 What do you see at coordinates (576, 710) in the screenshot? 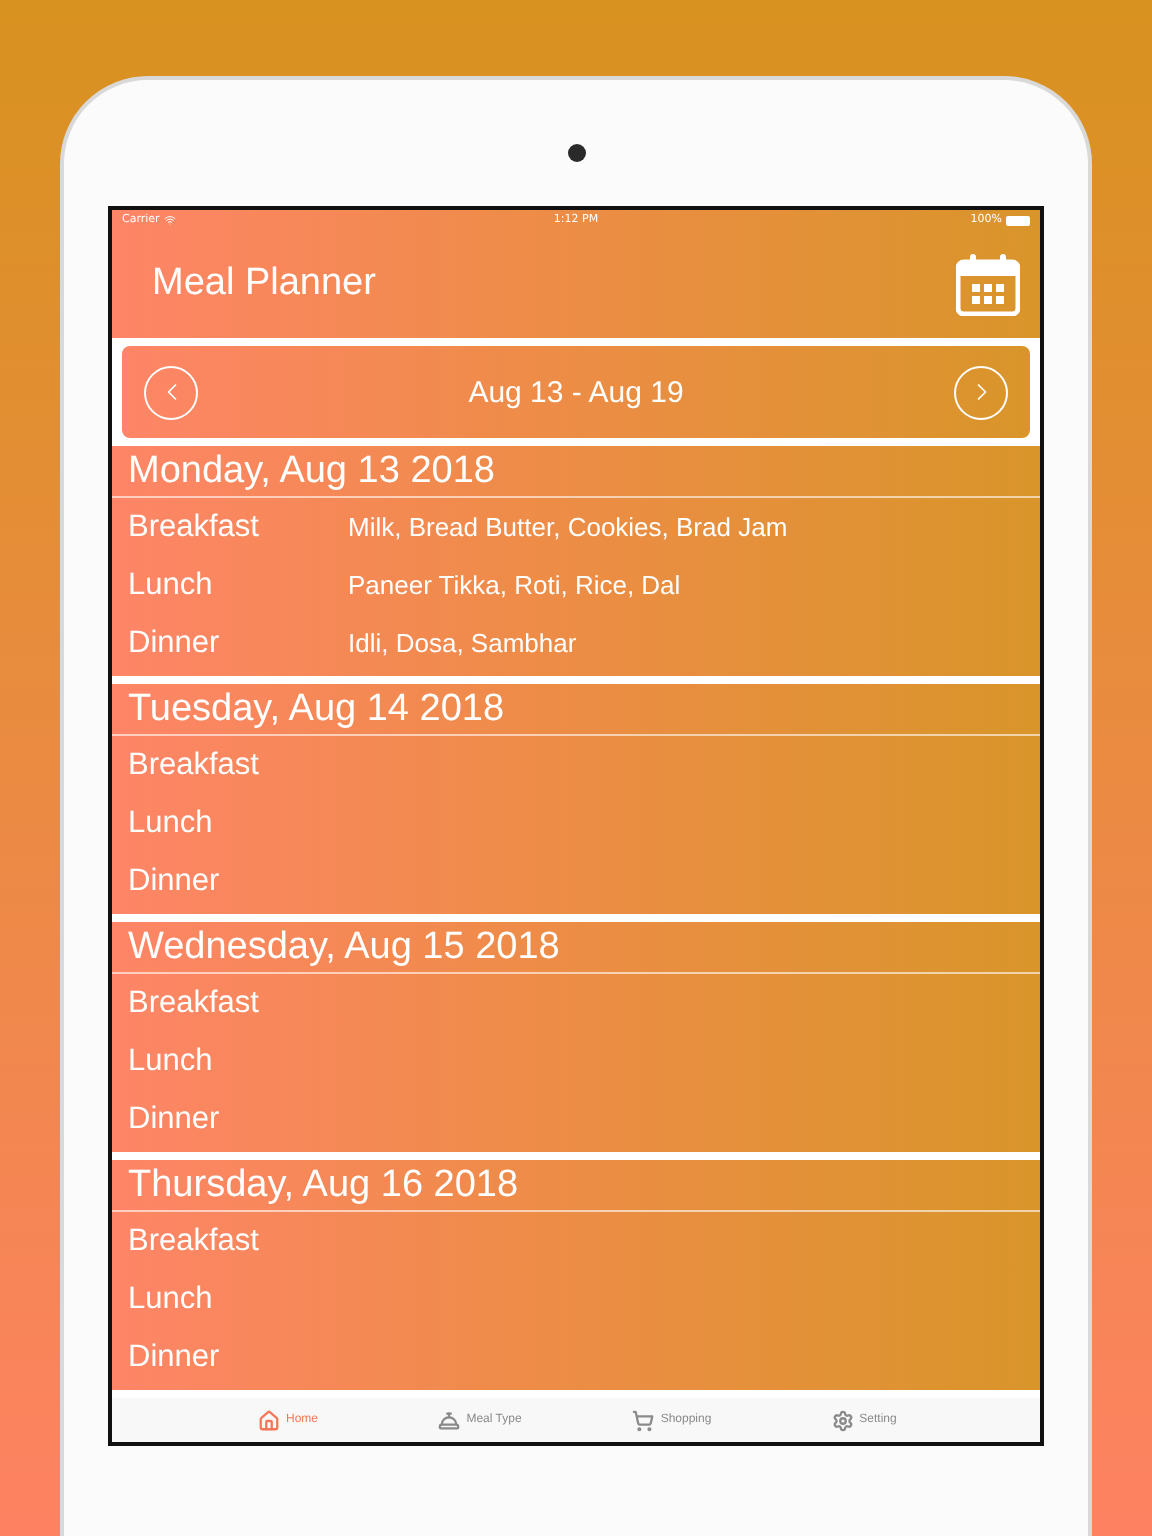
I see `day-title: Tuesday, Aug 14 2018` at bounding box center [576, 710].